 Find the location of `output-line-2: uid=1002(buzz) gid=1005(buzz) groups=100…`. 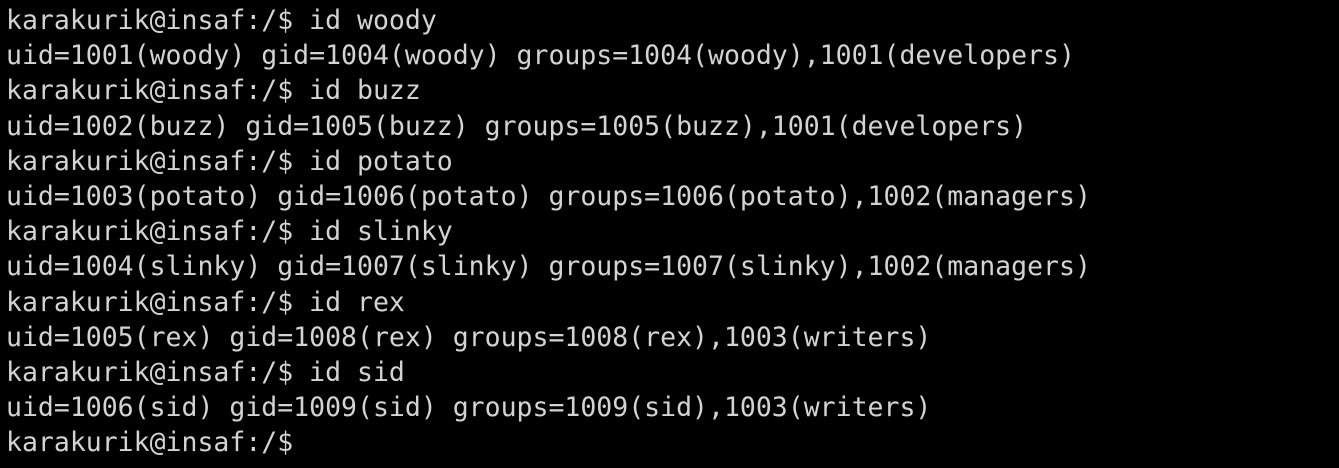

output-line-2: uid=1002(buzz) gid=1005(buzz) groups=100… is located at coordinates (517, 126).